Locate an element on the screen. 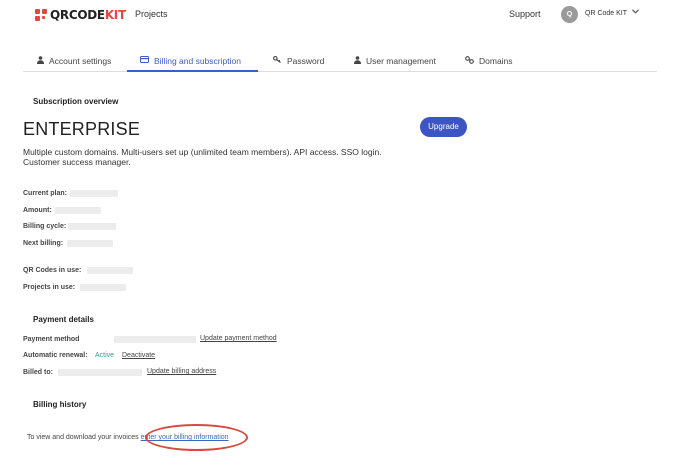 Image resolution: width=688 pixels, height=475 pixels. tab-password: Password is located at coordinates (298, 62).